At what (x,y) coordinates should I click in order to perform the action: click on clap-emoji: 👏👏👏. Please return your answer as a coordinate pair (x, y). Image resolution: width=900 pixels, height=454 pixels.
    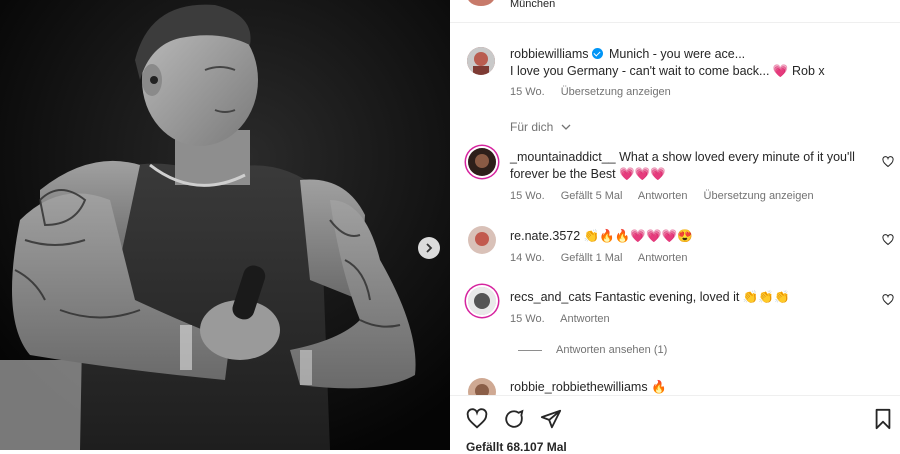
    Looking at the image, I should click on (766, 297).